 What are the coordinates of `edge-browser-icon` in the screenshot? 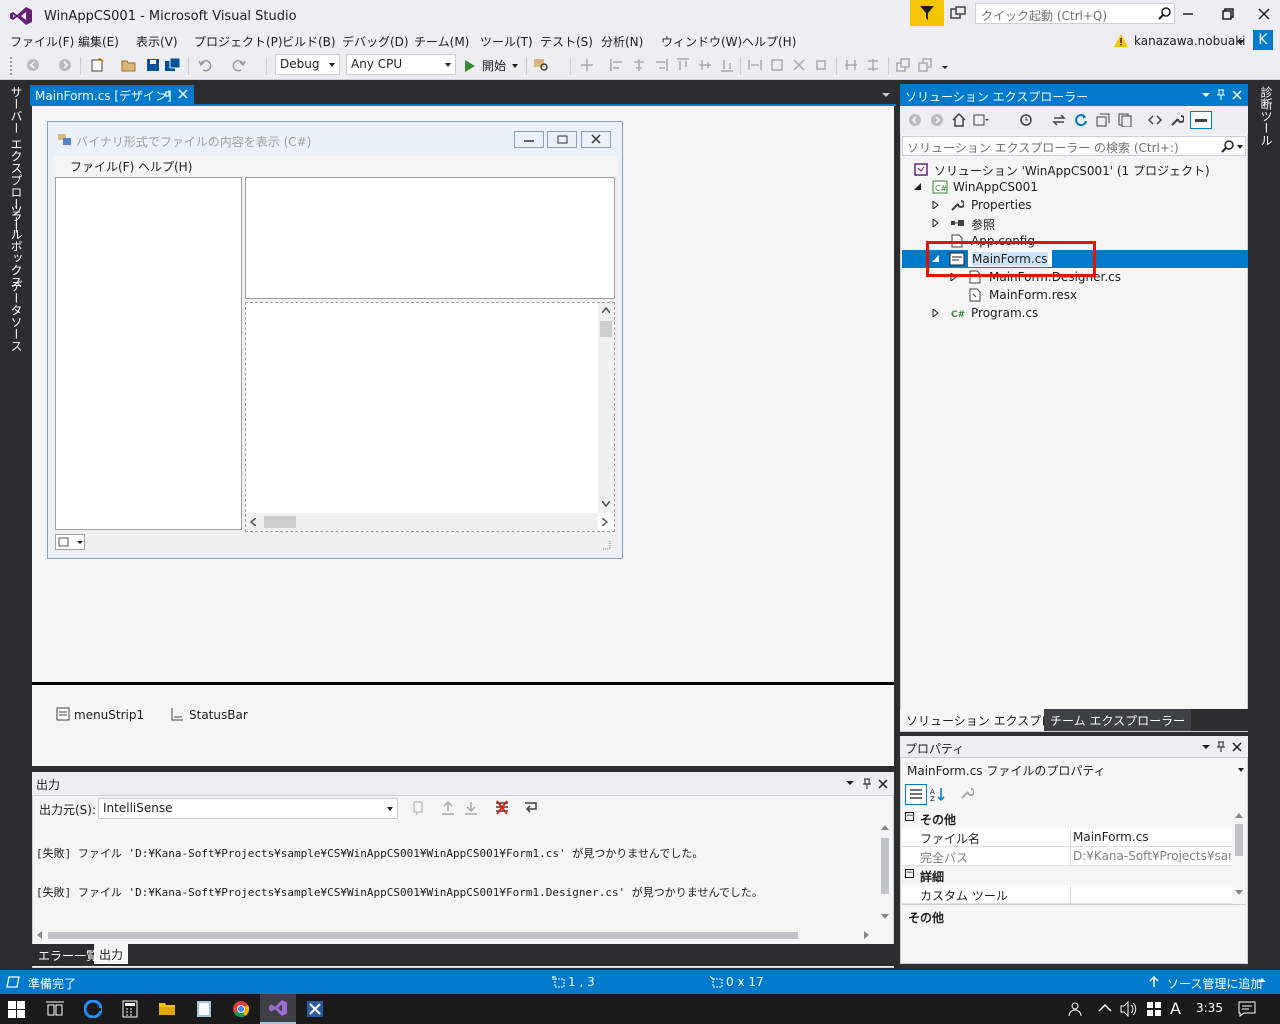 It's located at (93, 1009).